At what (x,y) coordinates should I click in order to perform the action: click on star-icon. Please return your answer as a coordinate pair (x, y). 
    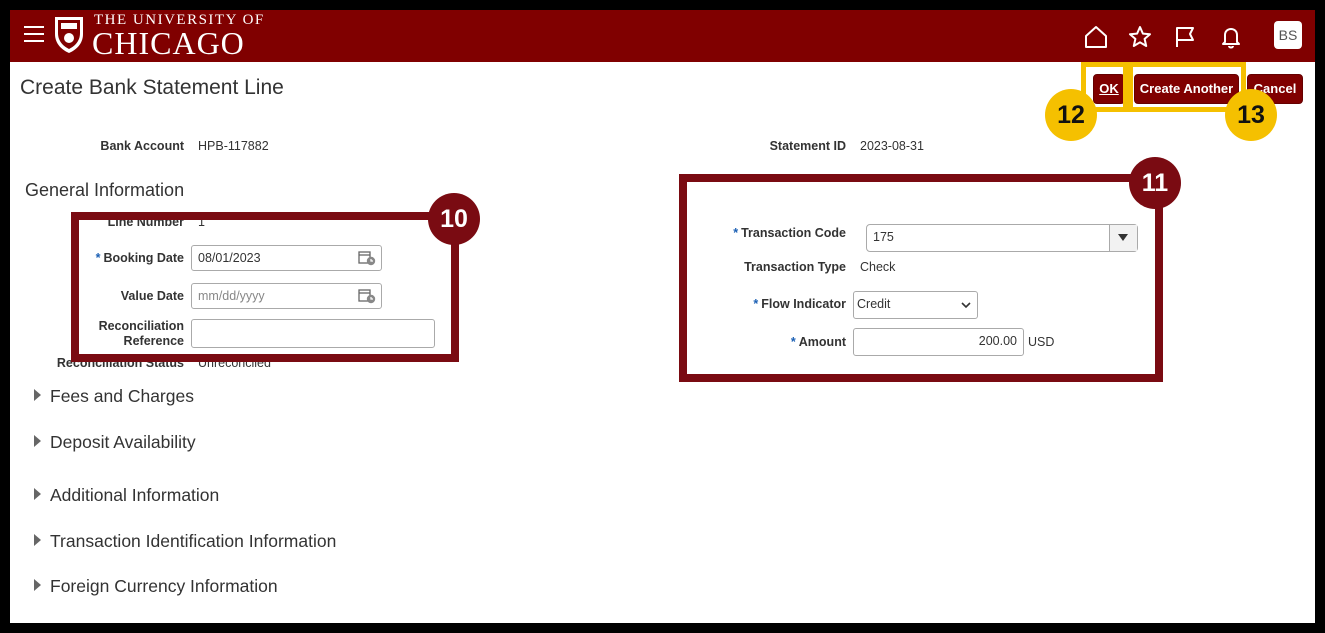
    Looking at the image, I should click on (1140, 37).